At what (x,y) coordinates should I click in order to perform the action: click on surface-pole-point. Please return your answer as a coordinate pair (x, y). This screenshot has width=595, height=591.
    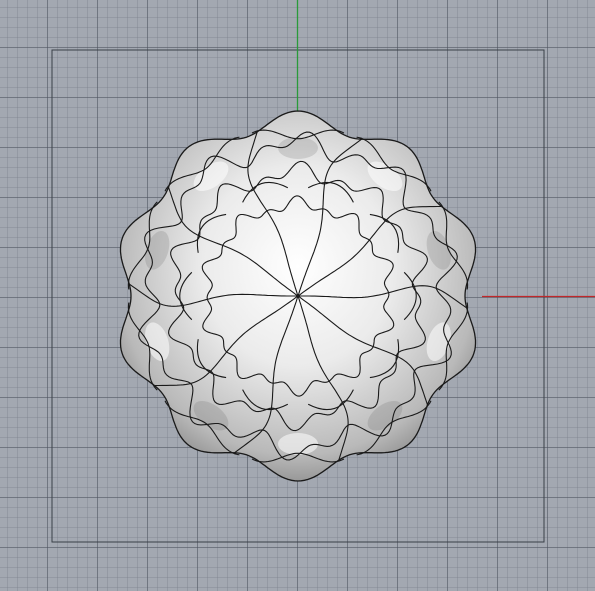
    Looking at the image, I should click on (298, 296).